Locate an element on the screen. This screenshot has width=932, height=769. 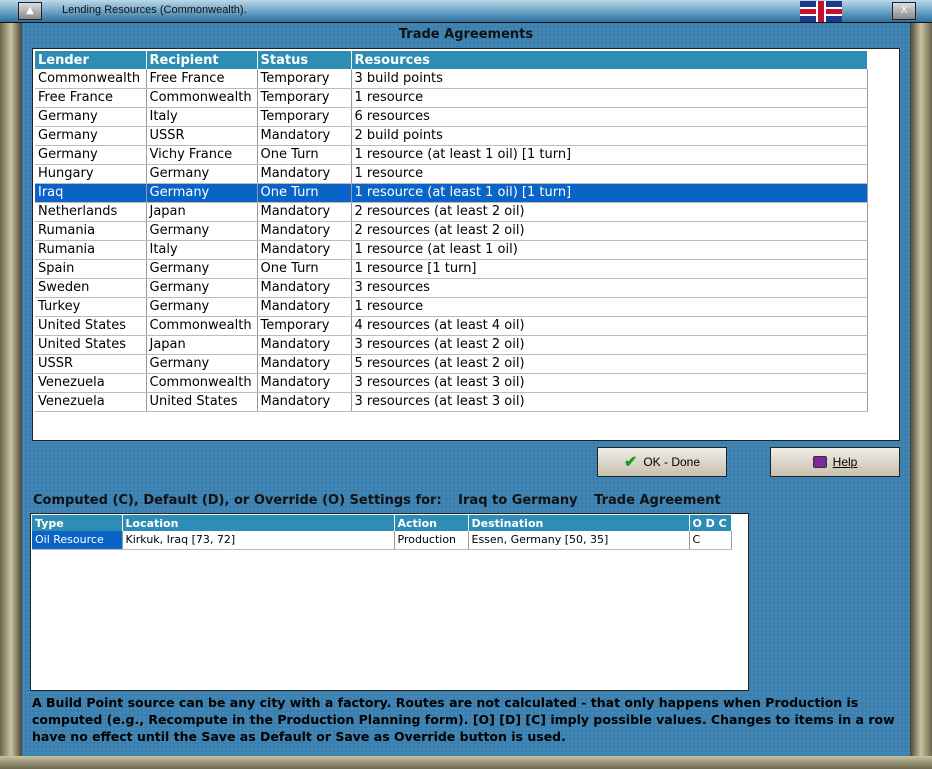
column-header: Recipient is located at coordinates (202, 60).